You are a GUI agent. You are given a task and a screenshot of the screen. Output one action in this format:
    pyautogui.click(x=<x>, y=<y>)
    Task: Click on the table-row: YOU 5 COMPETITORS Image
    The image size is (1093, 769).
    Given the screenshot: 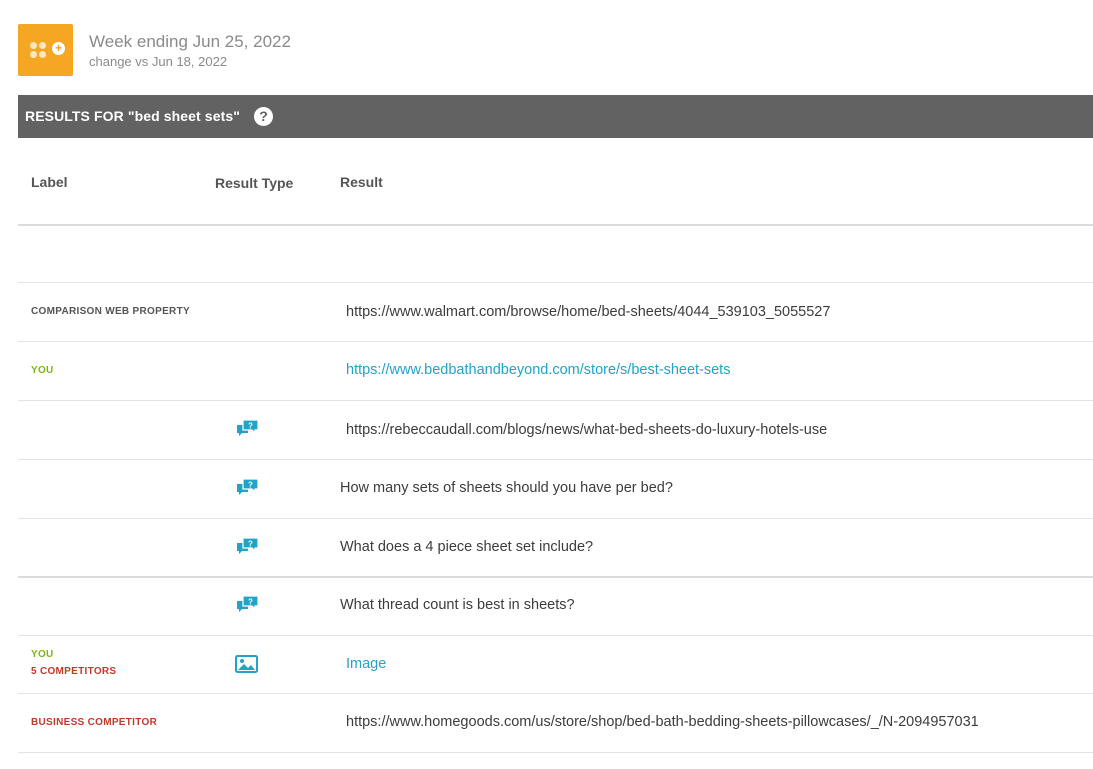 What is the action you would take?
    pyautogui.click(x=555, y=665)
    